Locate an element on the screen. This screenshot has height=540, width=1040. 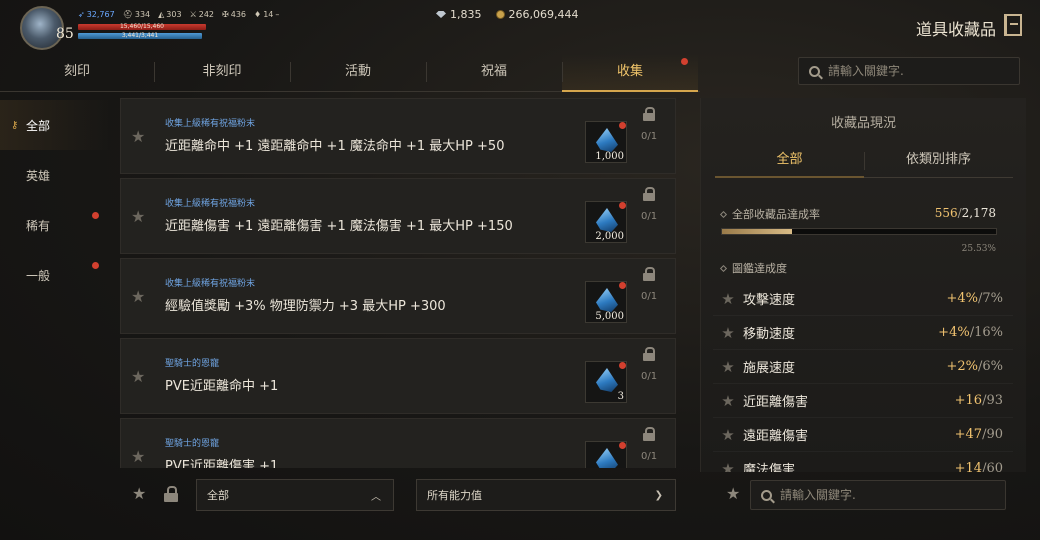
category-sidebar: ⚷ 全部 英雄 稀有 一般 is located at coordinates (55, 200).